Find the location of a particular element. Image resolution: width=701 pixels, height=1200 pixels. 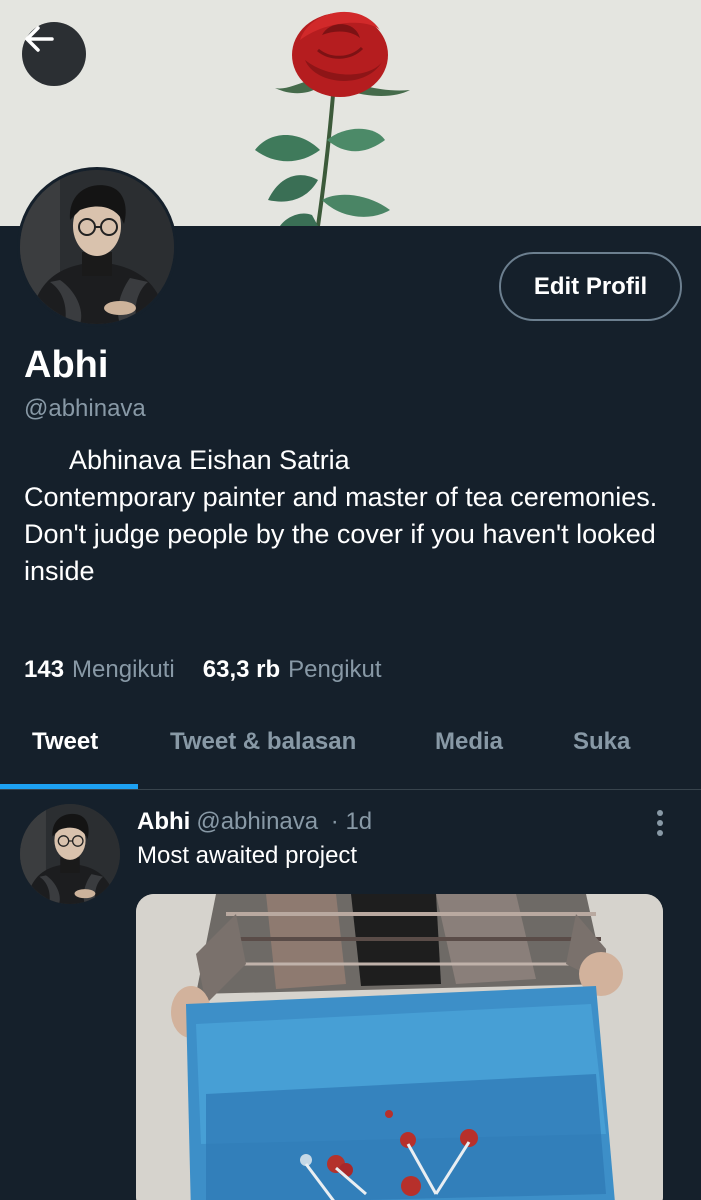

tweet-text: Most awaited project is located at coordinates (247, 855).